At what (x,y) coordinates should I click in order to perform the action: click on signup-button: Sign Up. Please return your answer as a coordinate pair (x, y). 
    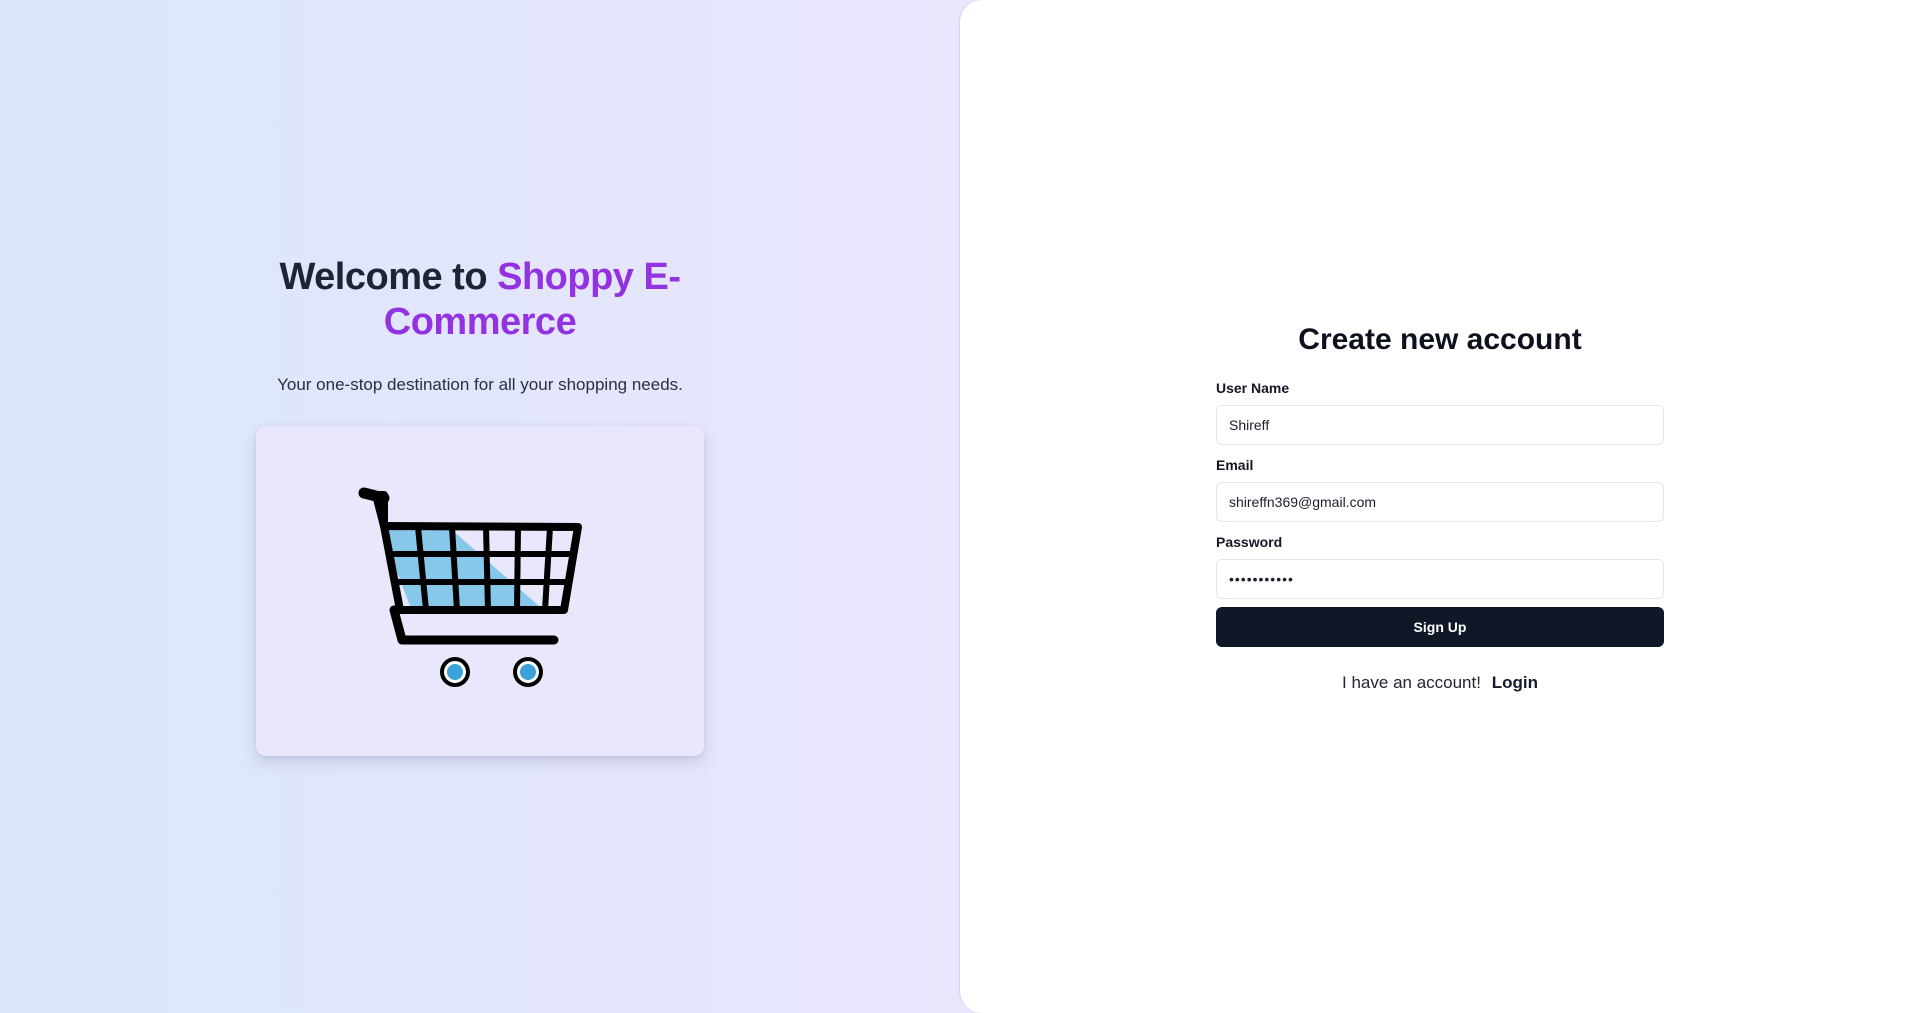
    Looking at the image, I should click on (1440, 627).